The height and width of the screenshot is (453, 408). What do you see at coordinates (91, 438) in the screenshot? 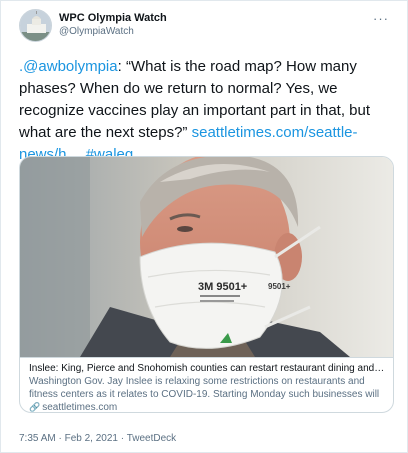
I see `tweet-date: Feb 2, 2021` at bounding box center [91, 438].